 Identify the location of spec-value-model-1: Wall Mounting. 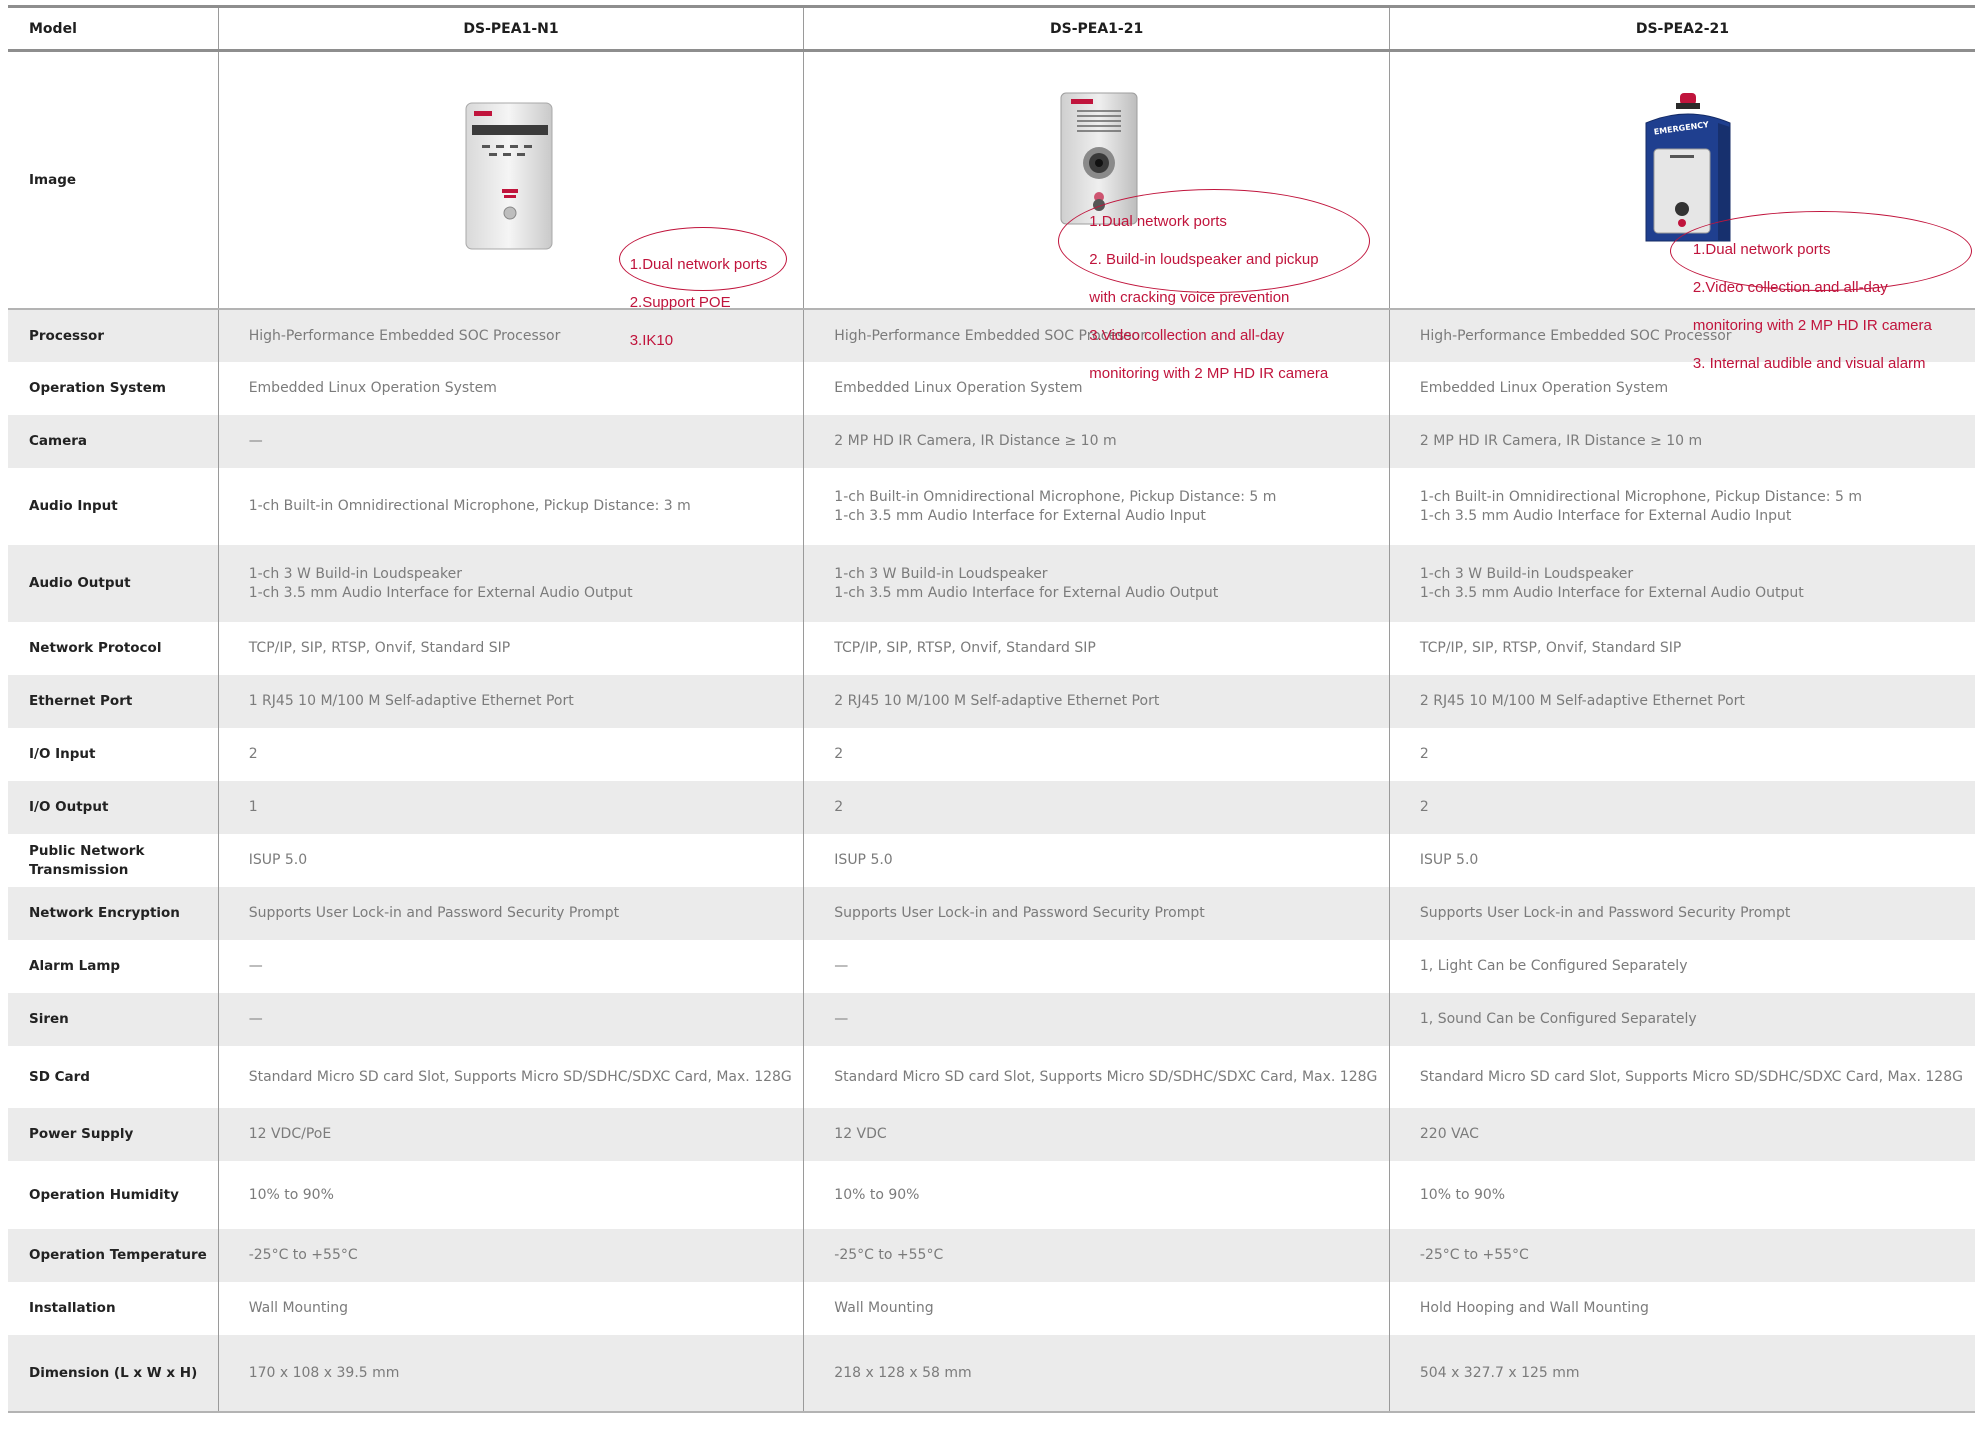
(510, 1308).